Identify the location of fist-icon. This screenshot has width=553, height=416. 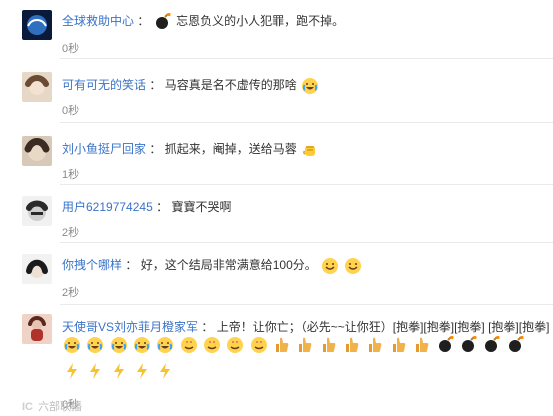
(310, 150).